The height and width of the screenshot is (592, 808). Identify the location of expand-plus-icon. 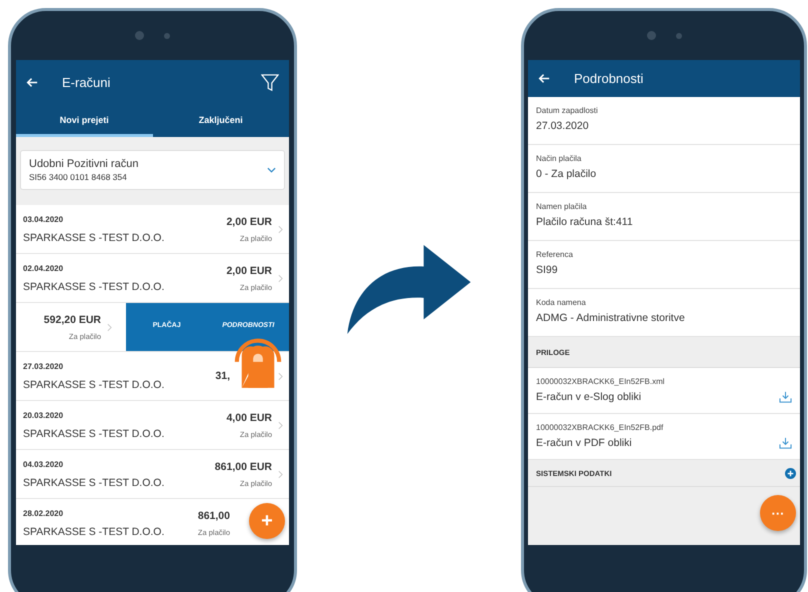
(790, 473).